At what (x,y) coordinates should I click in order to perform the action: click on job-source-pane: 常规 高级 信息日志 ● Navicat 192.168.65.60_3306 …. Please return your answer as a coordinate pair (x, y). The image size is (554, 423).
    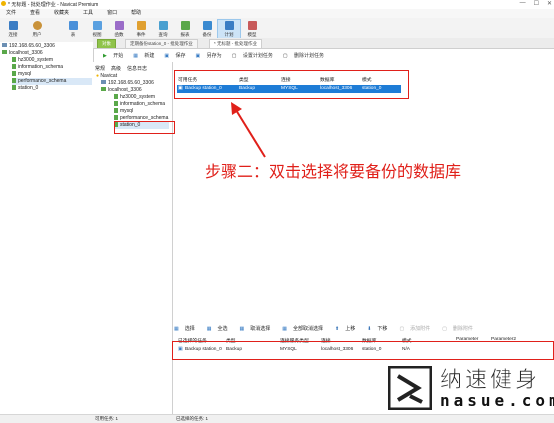
    Looking at the image, I should click on (133, 238).